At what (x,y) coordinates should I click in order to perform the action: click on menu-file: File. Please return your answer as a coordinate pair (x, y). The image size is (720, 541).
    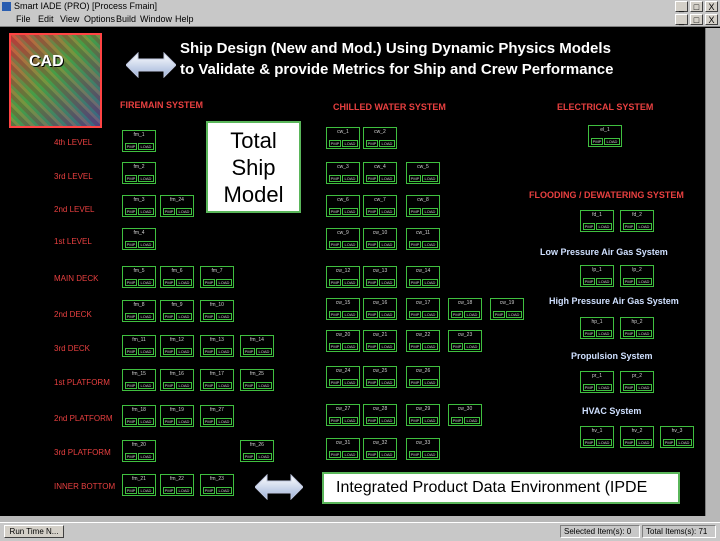
    Looking at the image, I should click on (23, 19).